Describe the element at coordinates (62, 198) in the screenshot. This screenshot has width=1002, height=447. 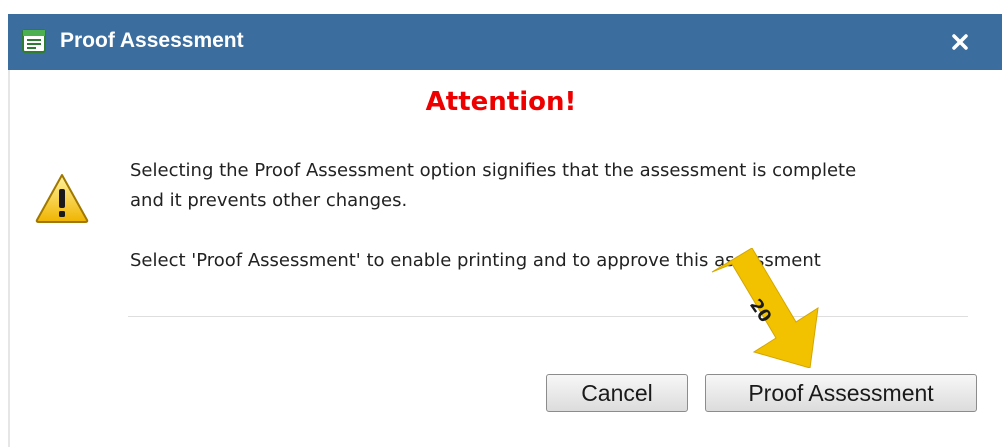
I see `warning-triangle-icon` at that location.